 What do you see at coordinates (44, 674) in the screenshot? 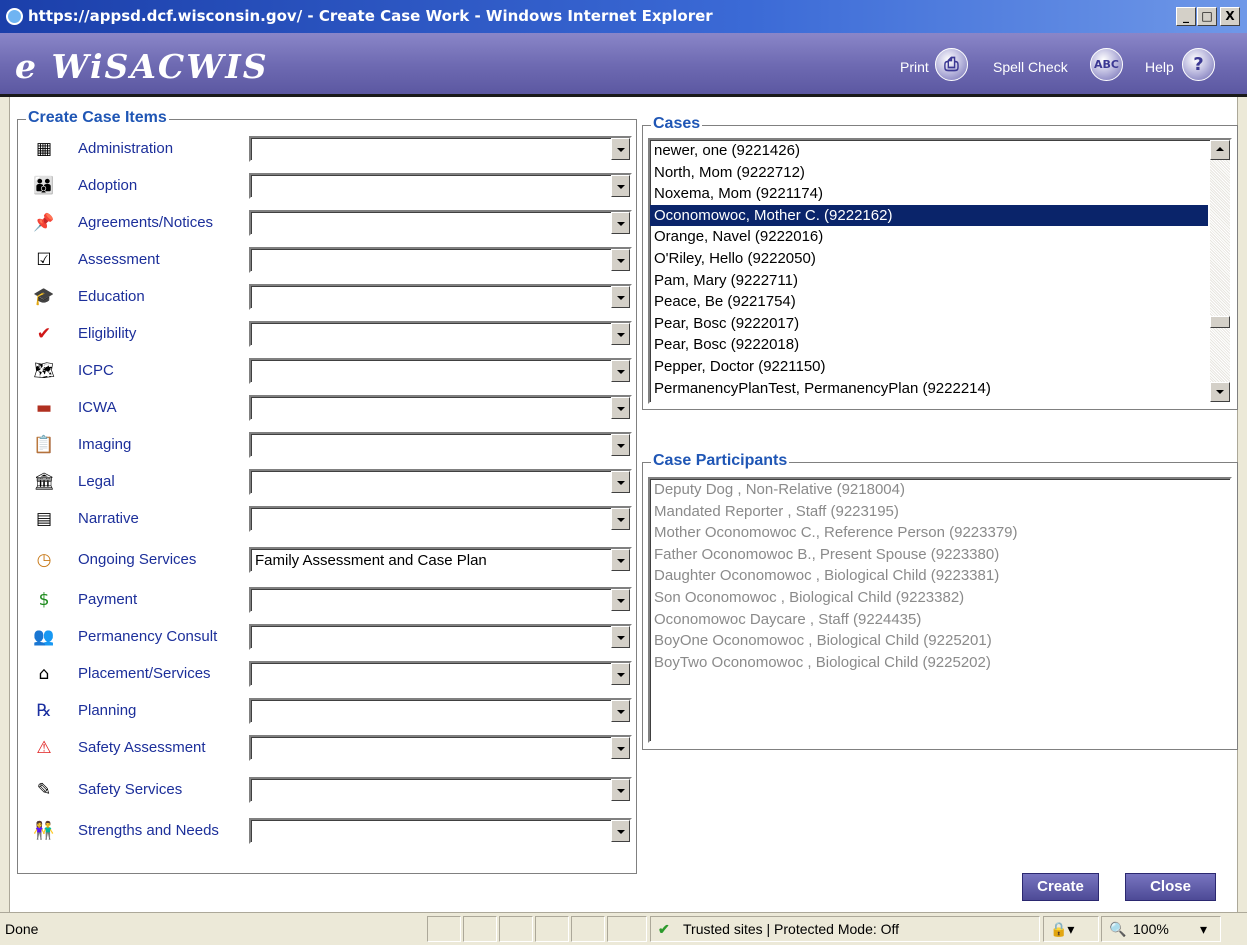
I see `house-icon: ⌂` at bounding box center [44, 674].